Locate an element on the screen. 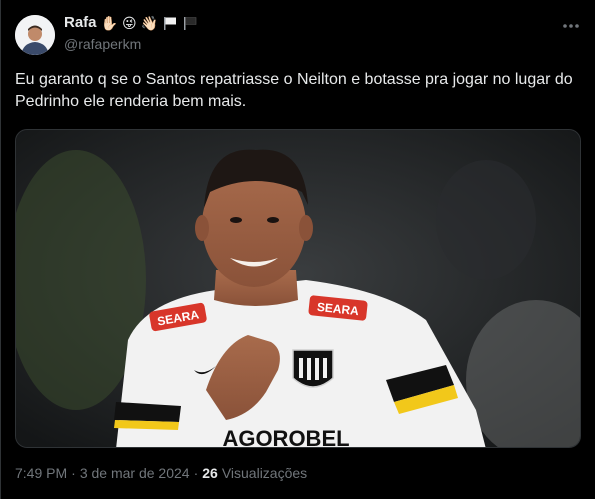 The image size is (595, 499). tweet-date: 3 de mar de 2024 is located at coordinates (135, 473).